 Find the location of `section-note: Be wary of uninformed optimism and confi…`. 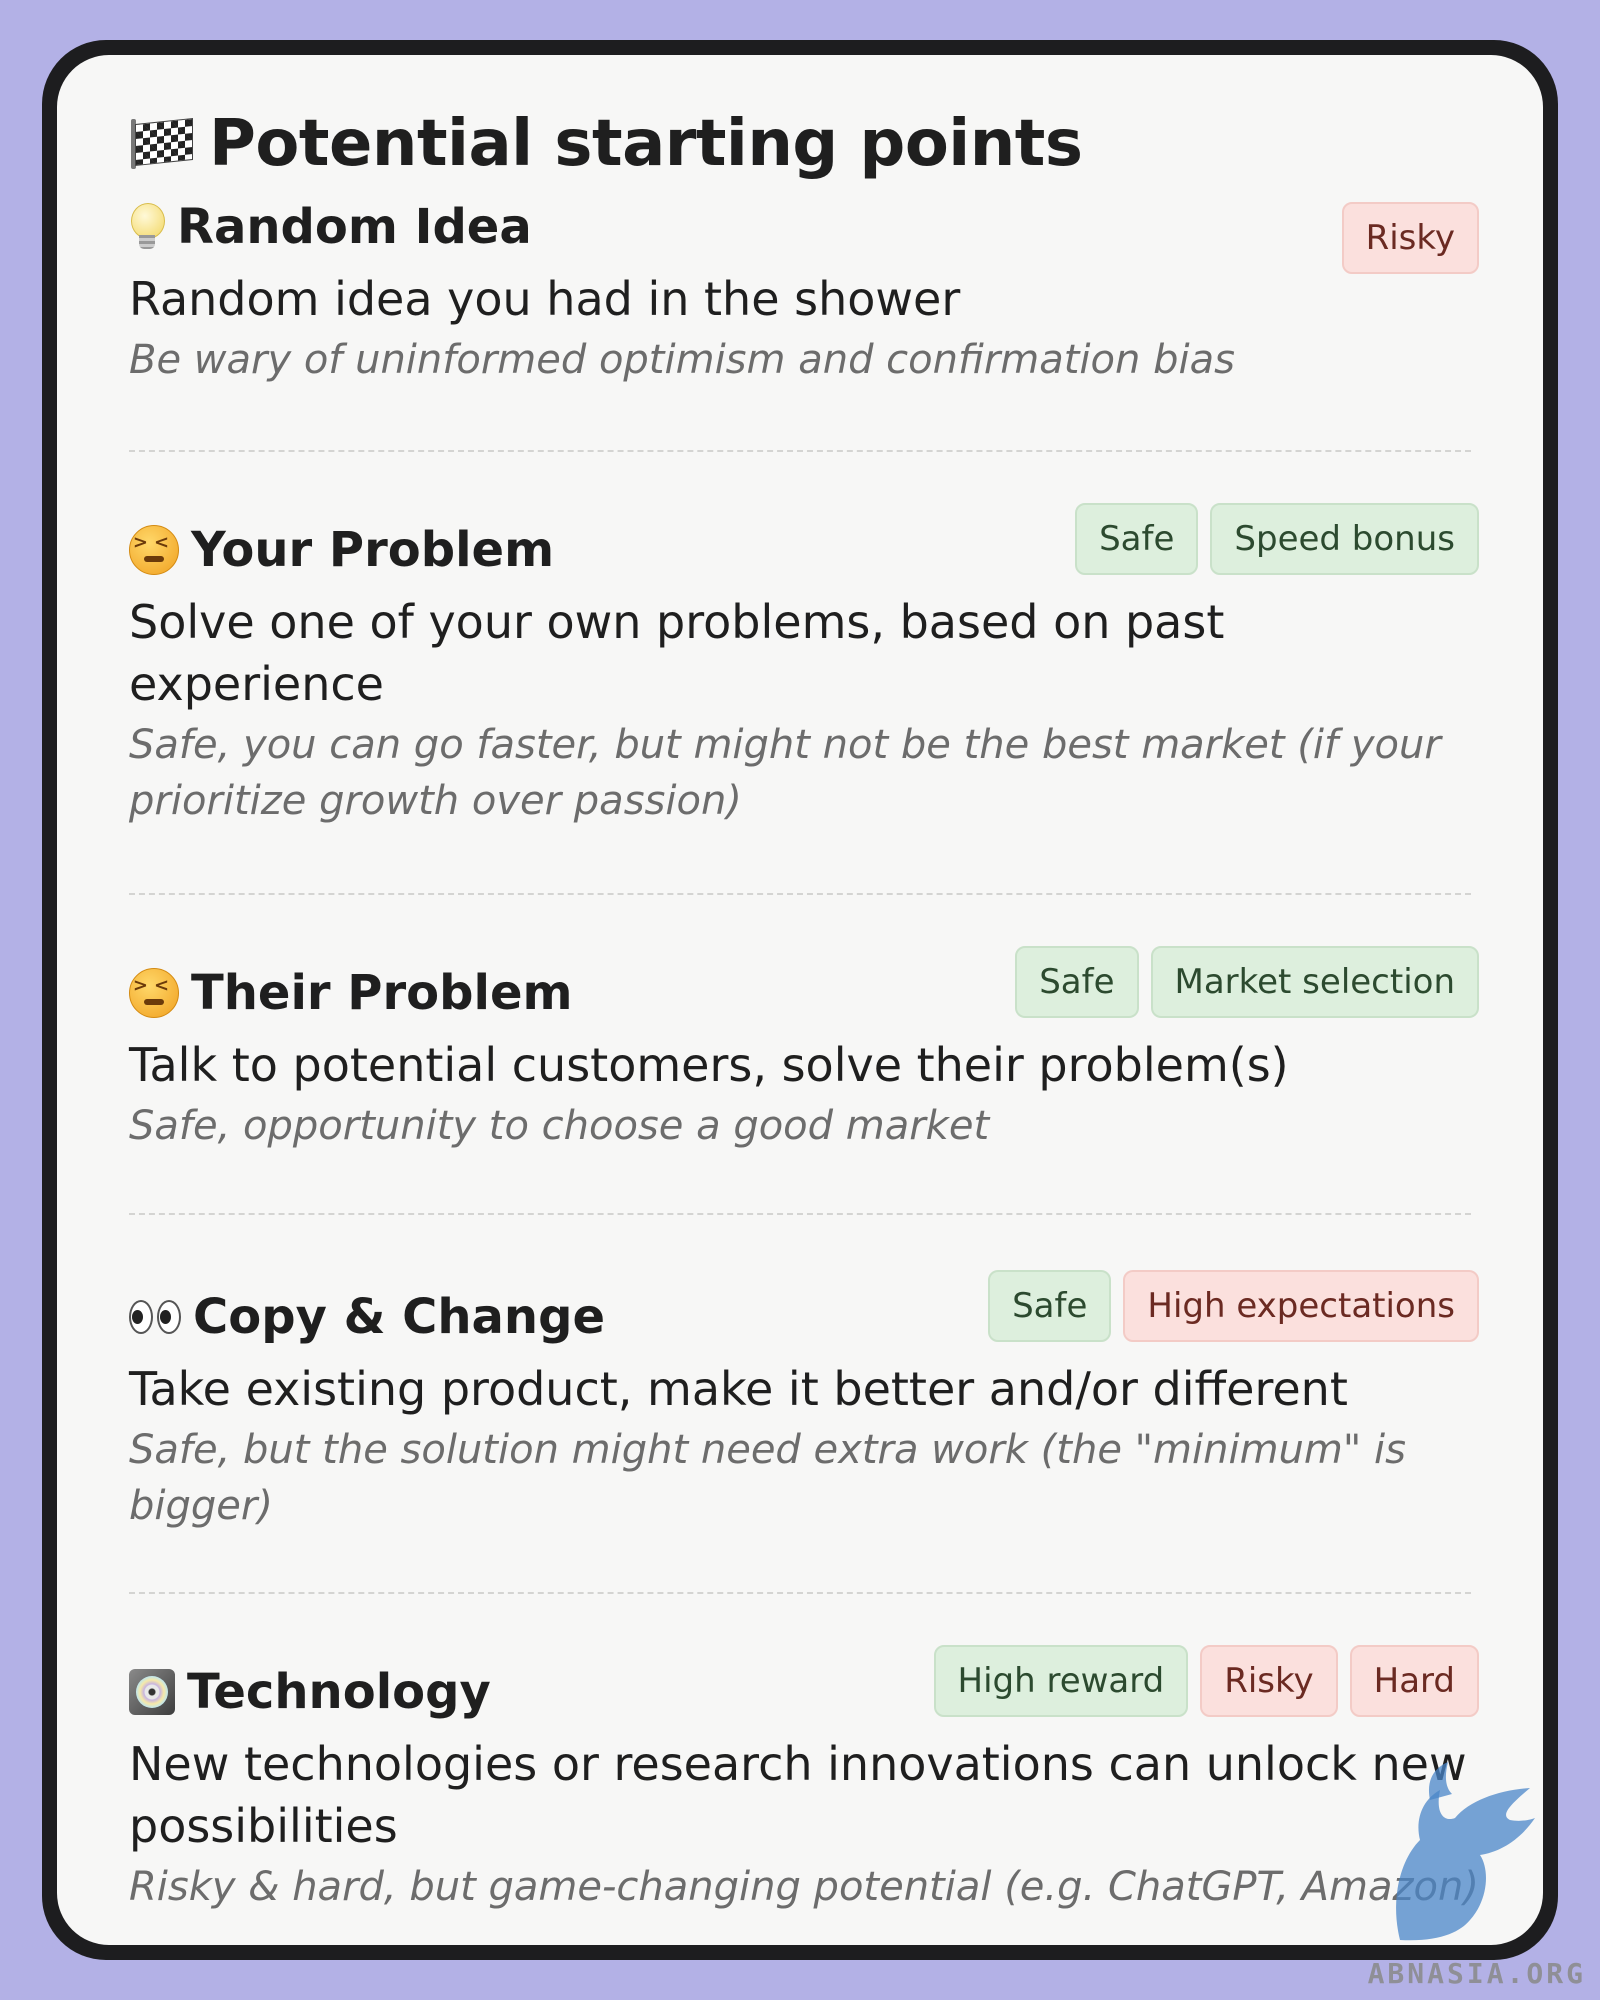

section-note: Be wary of uninformed optimism and confi… is located at coordinates (682, 360).